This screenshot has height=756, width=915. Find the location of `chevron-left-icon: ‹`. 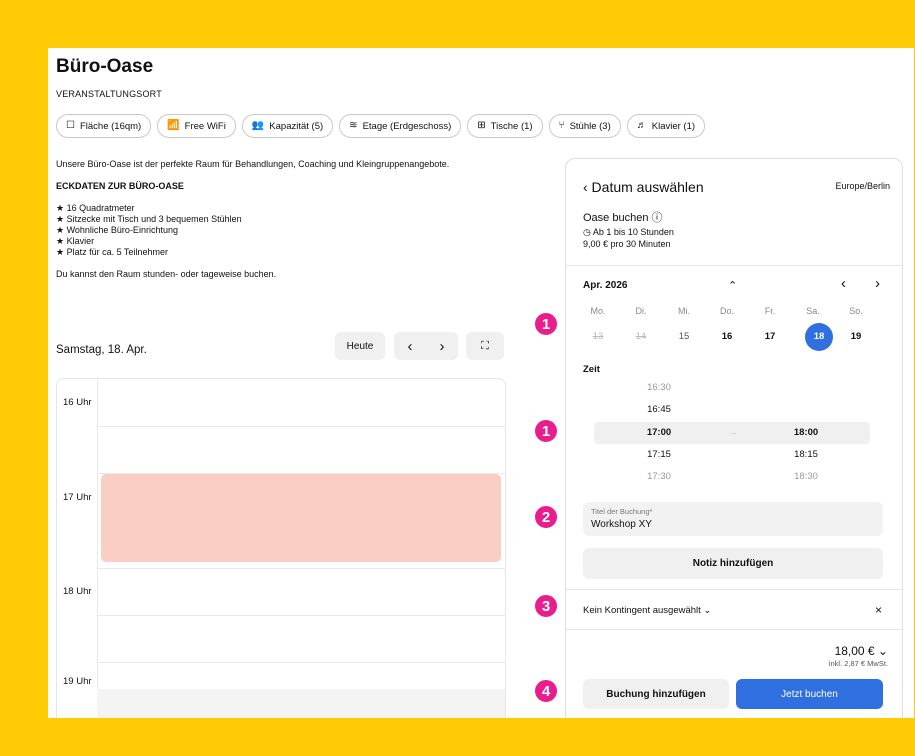

chevron-left-icon: ‹ is located at coordinates (410, 346).